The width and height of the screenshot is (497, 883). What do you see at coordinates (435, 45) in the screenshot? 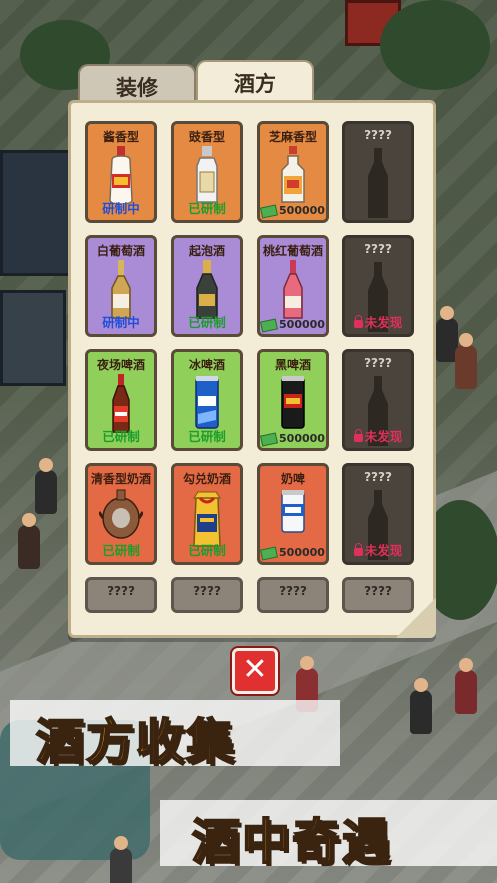
I see `tree` at bounding box center [435, 45].